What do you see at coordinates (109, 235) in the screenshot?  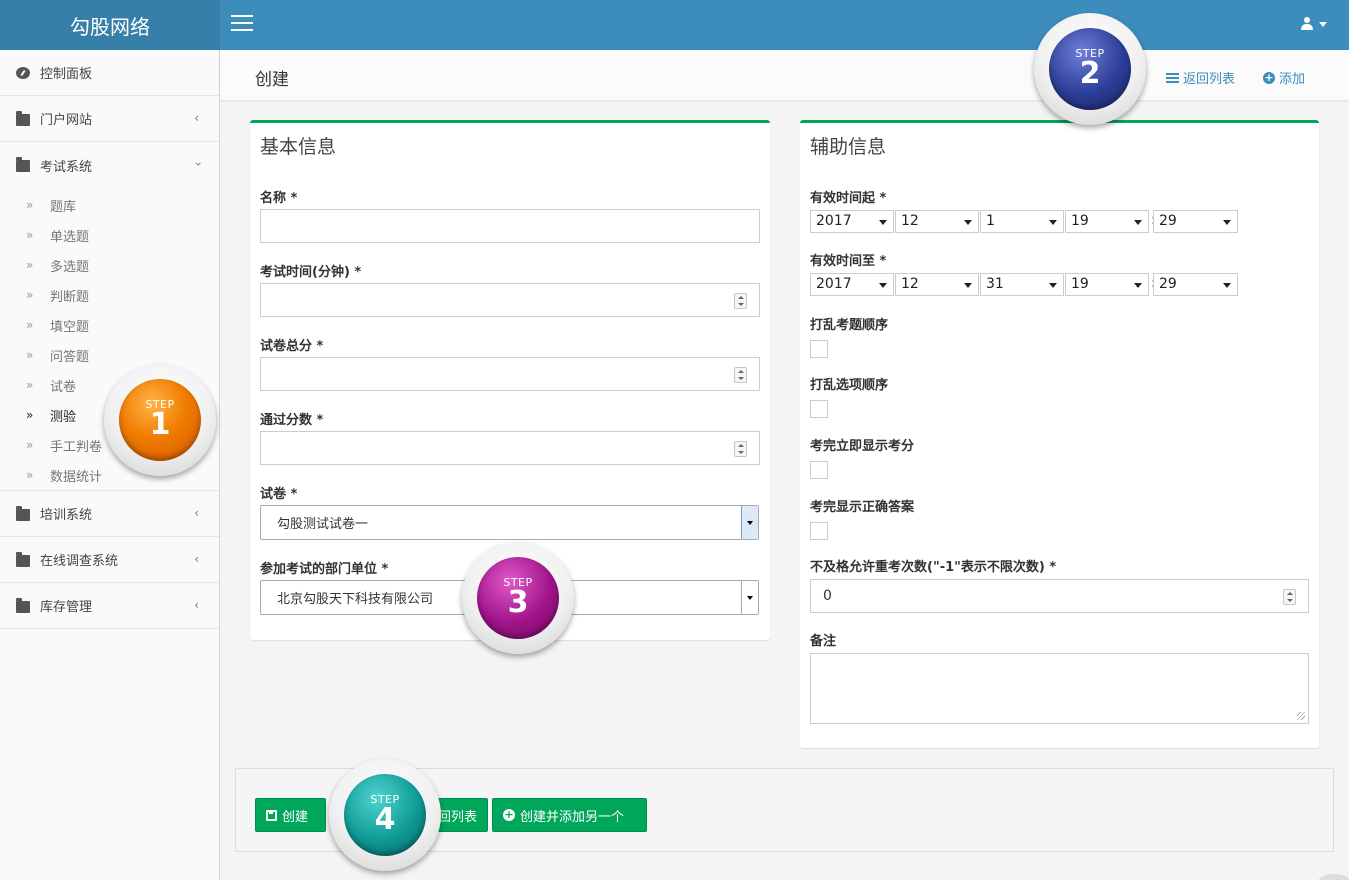 I see `sidebar-subitem-single-choice: » 单选题` at bounding box center [109, 235].